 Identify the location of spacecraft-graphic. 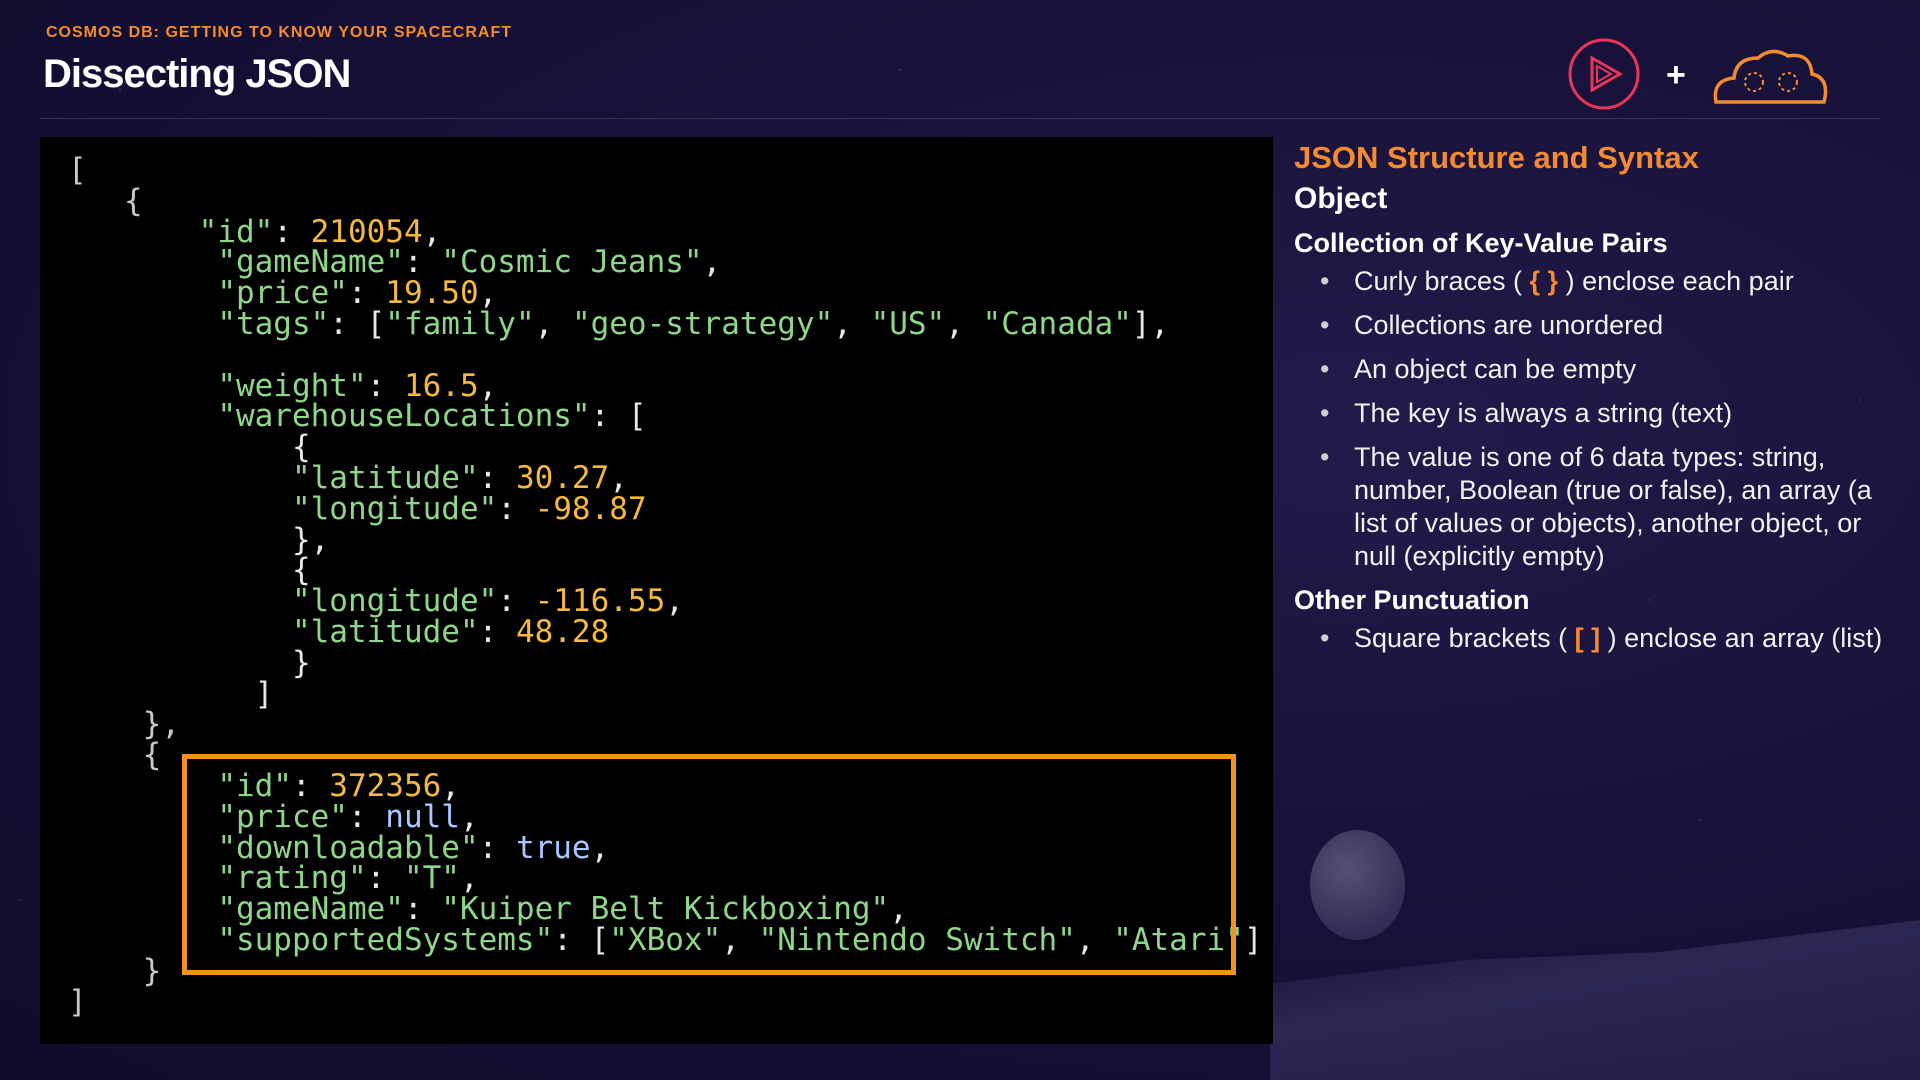
(1595, 1000).